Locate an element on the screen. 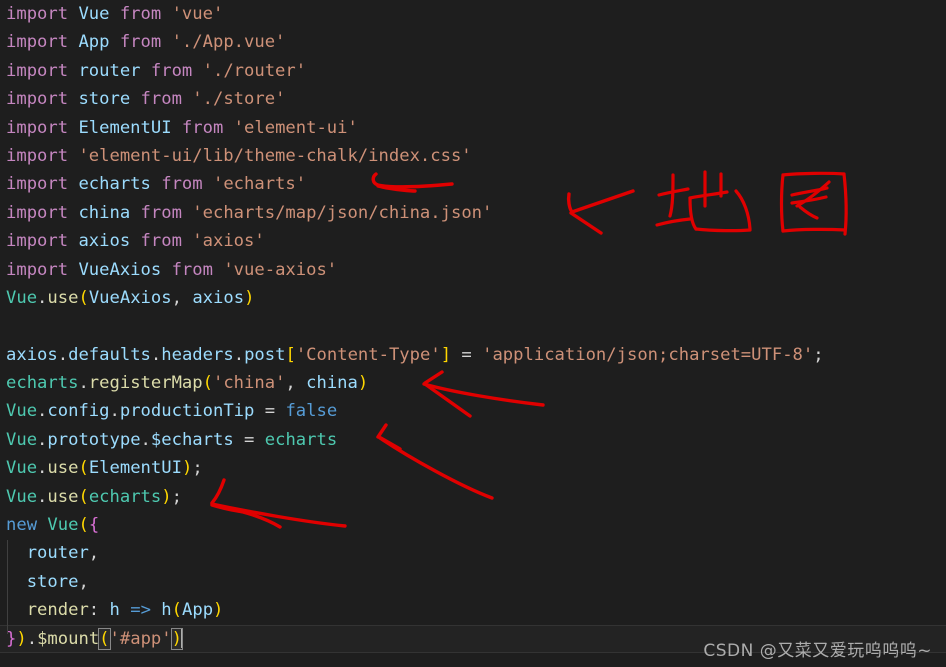  code-line-15: Vue.config.productionTip = false is located at coordinates (473, 411).